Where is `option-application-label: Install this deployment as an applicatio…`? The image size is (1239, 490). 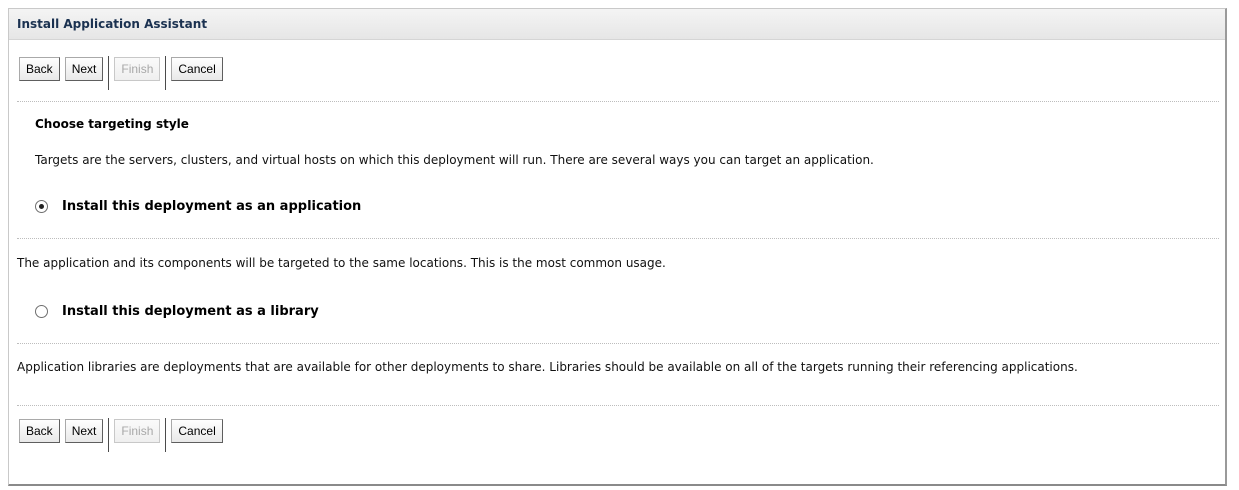
option-application-label: Install this deployment as an applicatio… is located at coordinates (212, 206).